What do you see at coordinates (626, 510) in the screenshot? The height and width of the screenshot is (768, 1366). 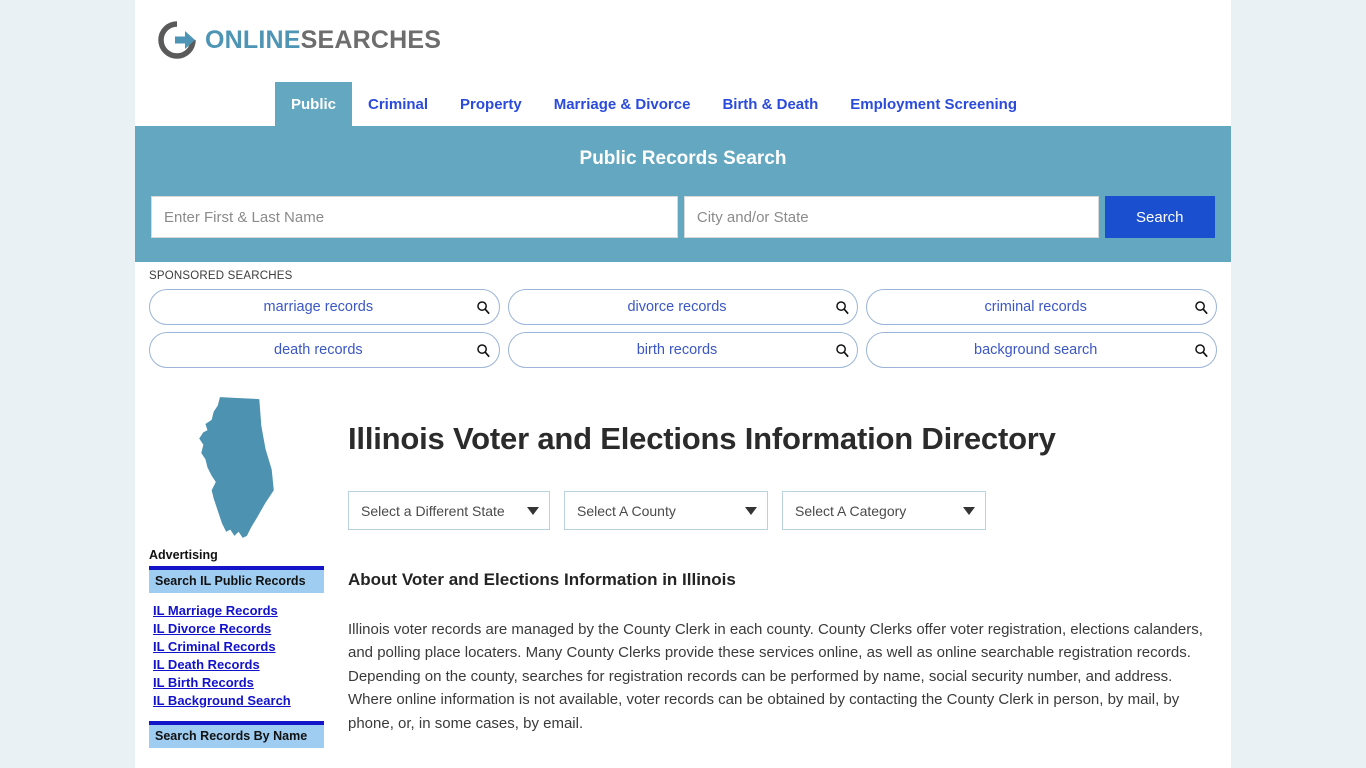 I see `select-county-label: Select A County` at bounding box center [626, 510].